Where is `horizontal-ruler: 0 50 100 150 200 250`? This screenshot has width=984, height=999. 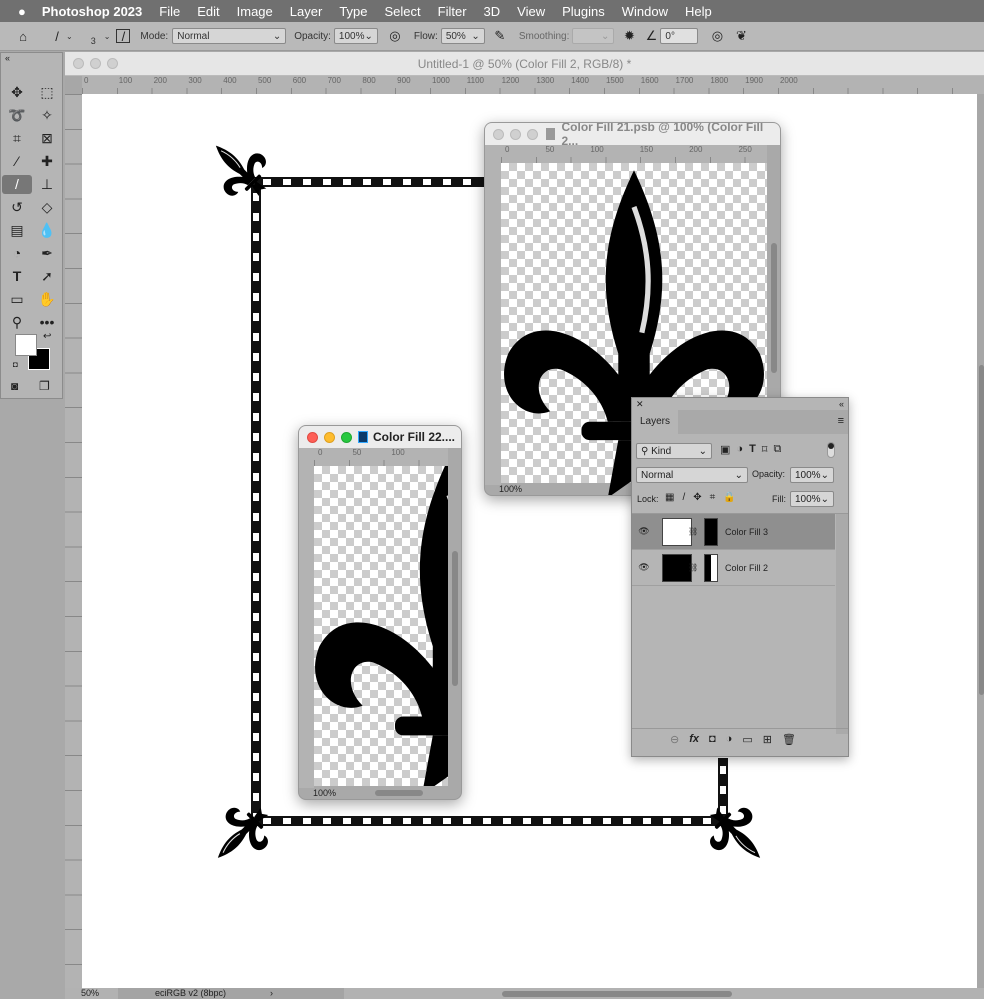
horizontal-ruler: 0 50 100 150 200 250 is located at coordinates (634, 154).